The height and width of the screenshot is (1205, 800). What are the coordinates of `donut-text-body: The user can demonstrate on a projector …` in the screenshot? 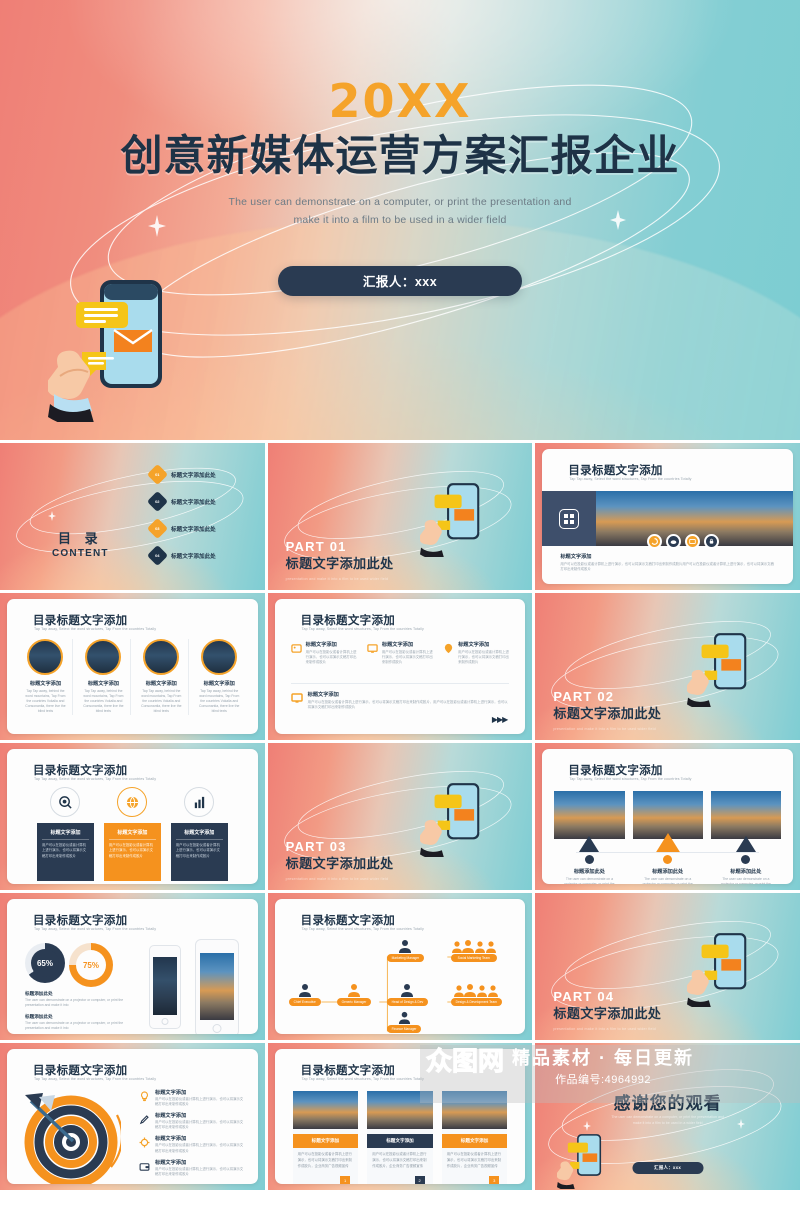 It's located at (74, 1003).